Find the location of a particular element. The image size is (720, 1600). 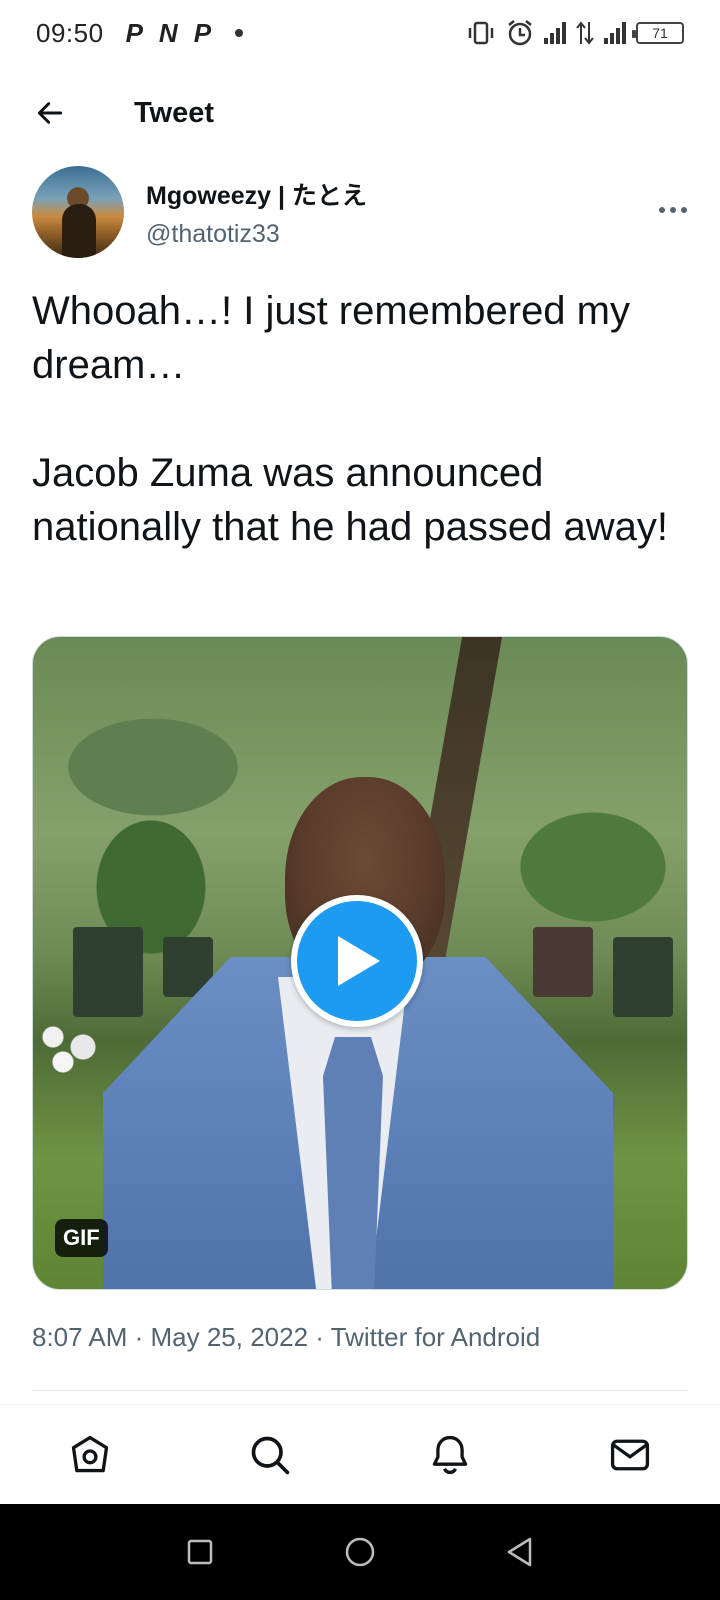

data-arrows-icon is located at coordinates (585, 33).